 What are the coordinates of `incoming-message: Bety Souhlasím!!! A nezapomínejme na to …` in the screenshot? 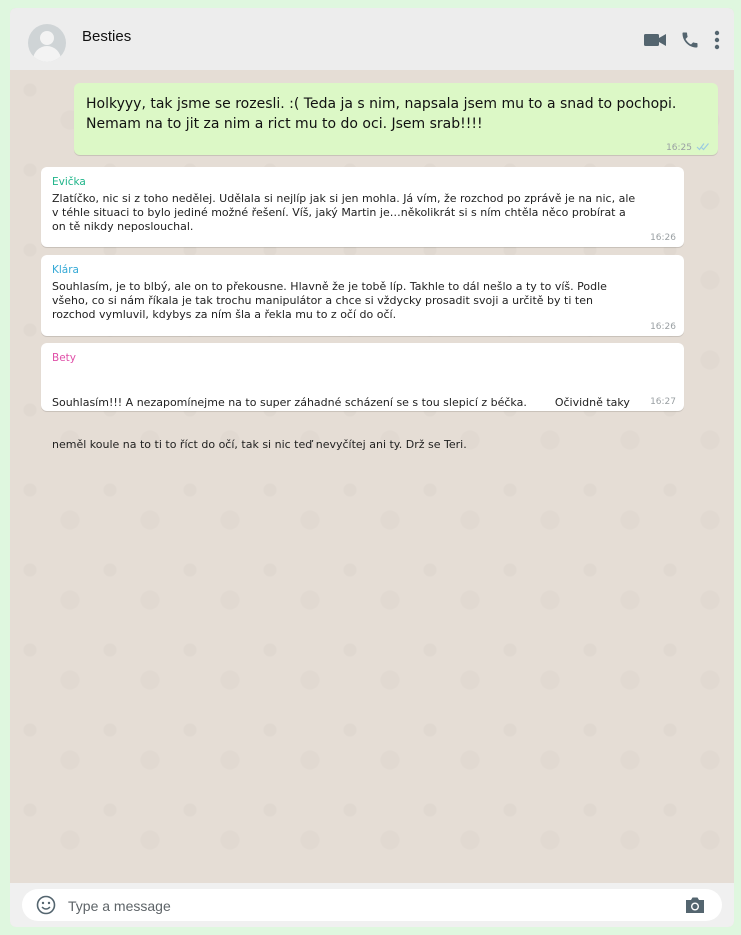 It's located at (362, 397).